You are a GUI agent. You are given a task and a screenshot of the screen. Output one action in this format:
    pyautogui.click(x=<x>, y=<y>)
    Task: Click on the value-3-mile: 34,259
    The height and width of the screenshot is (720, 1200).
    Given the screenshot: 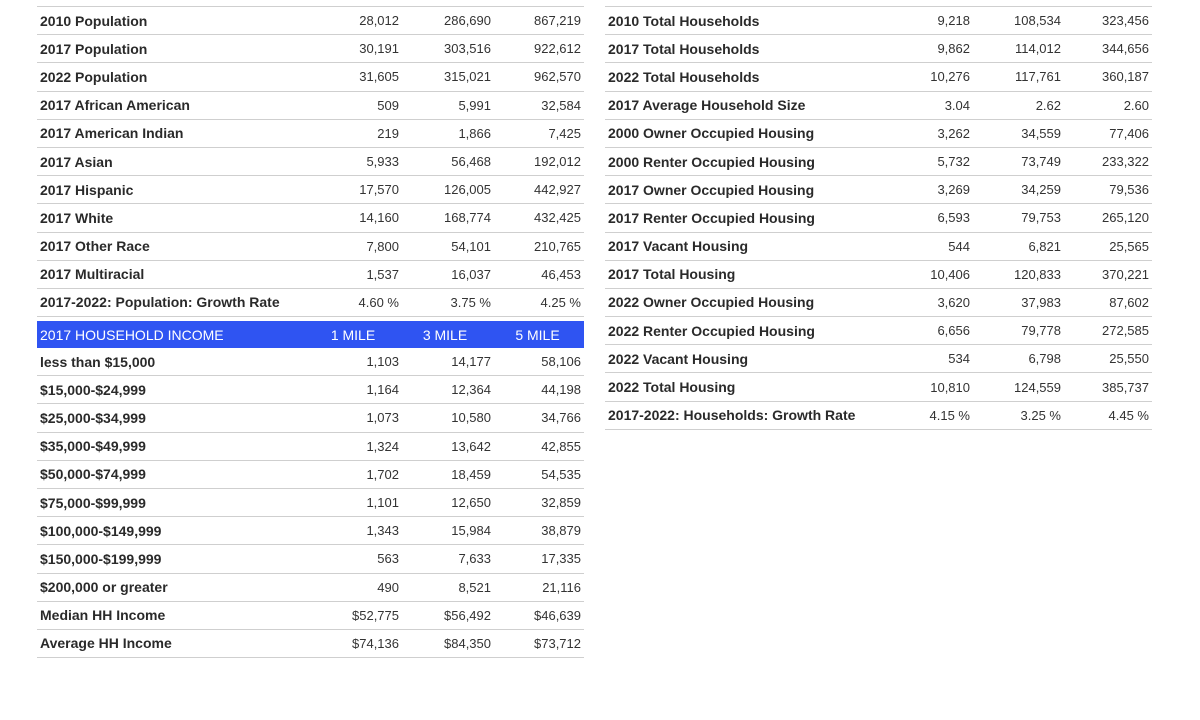 What is the action you would take?
    pyautogui.click(x=1015, y=190)
    